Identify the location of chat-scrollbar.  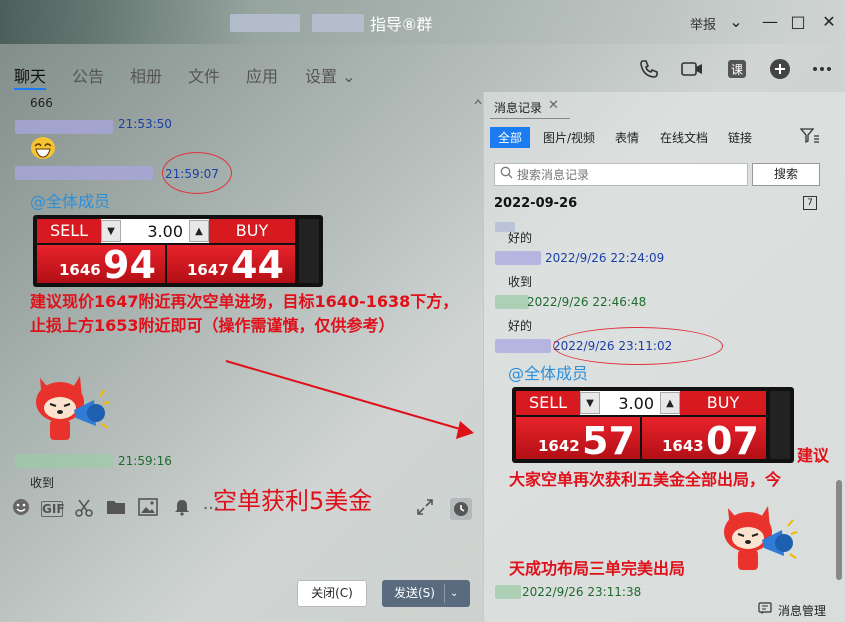
(478, 291).